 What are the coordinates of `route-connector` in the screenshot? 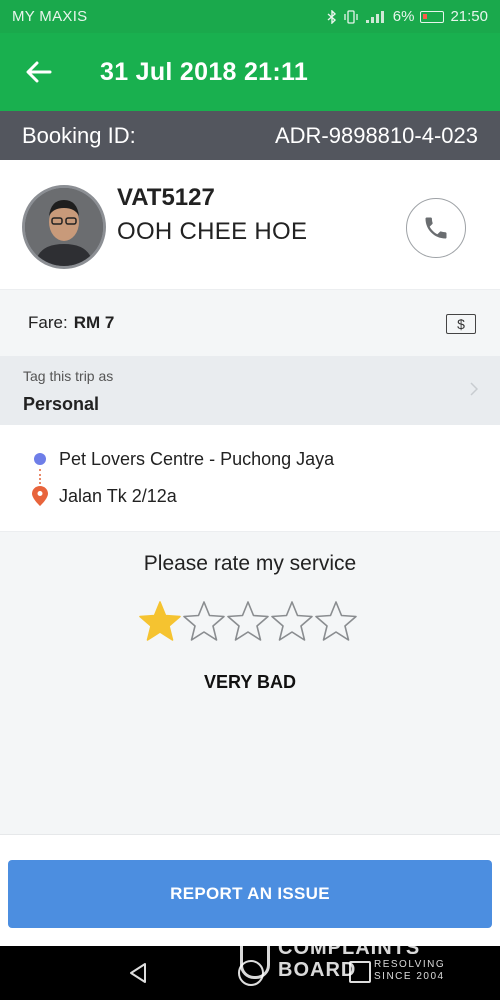 It's located at (40, 476).